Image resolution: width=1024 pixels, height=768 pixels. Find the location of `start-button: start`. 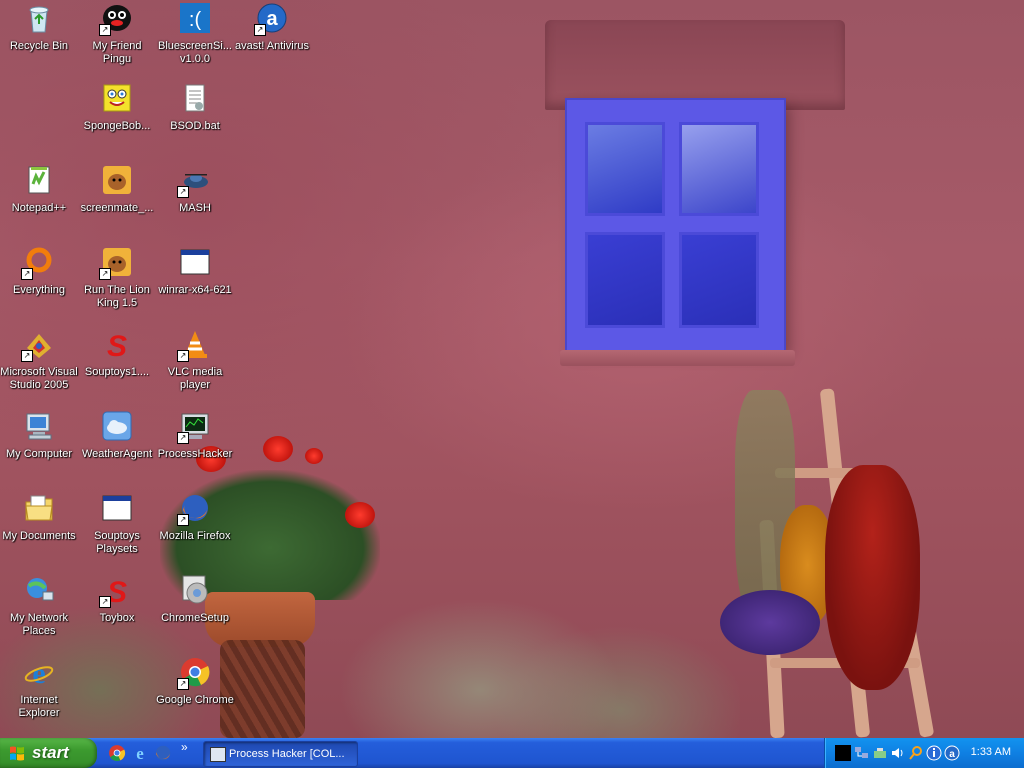

start-button: start is located at coordinates (48, 753).